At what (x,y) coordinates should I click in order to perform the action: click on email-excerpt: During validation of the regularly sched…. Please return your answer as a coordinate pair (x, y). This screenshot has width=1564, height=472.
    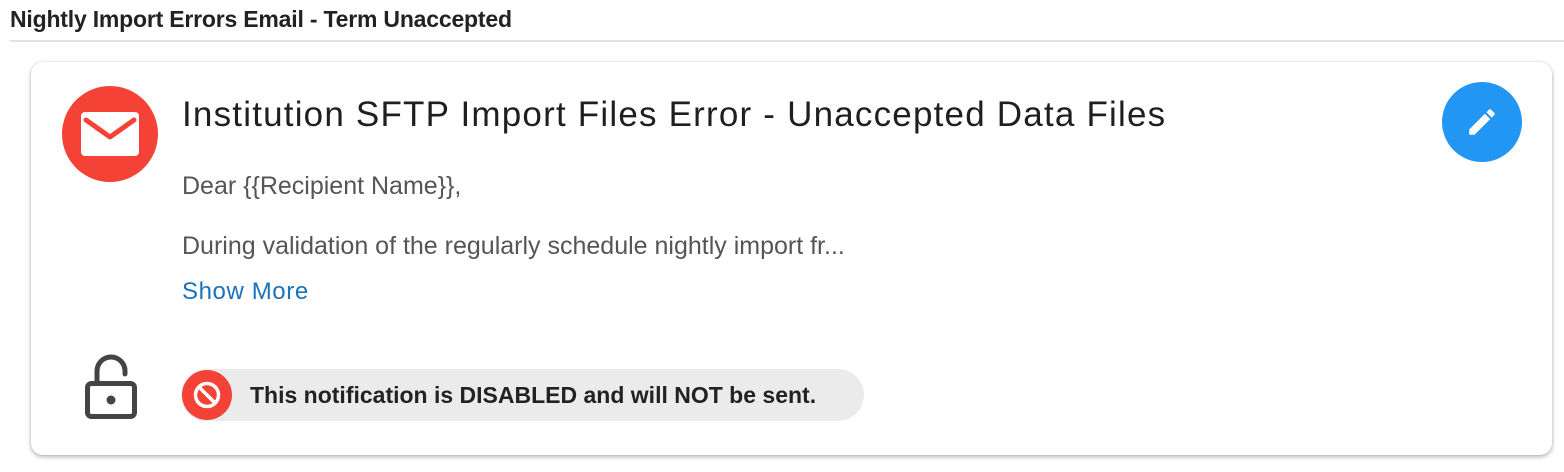
    Looking at the image, I should click on (513, 246).